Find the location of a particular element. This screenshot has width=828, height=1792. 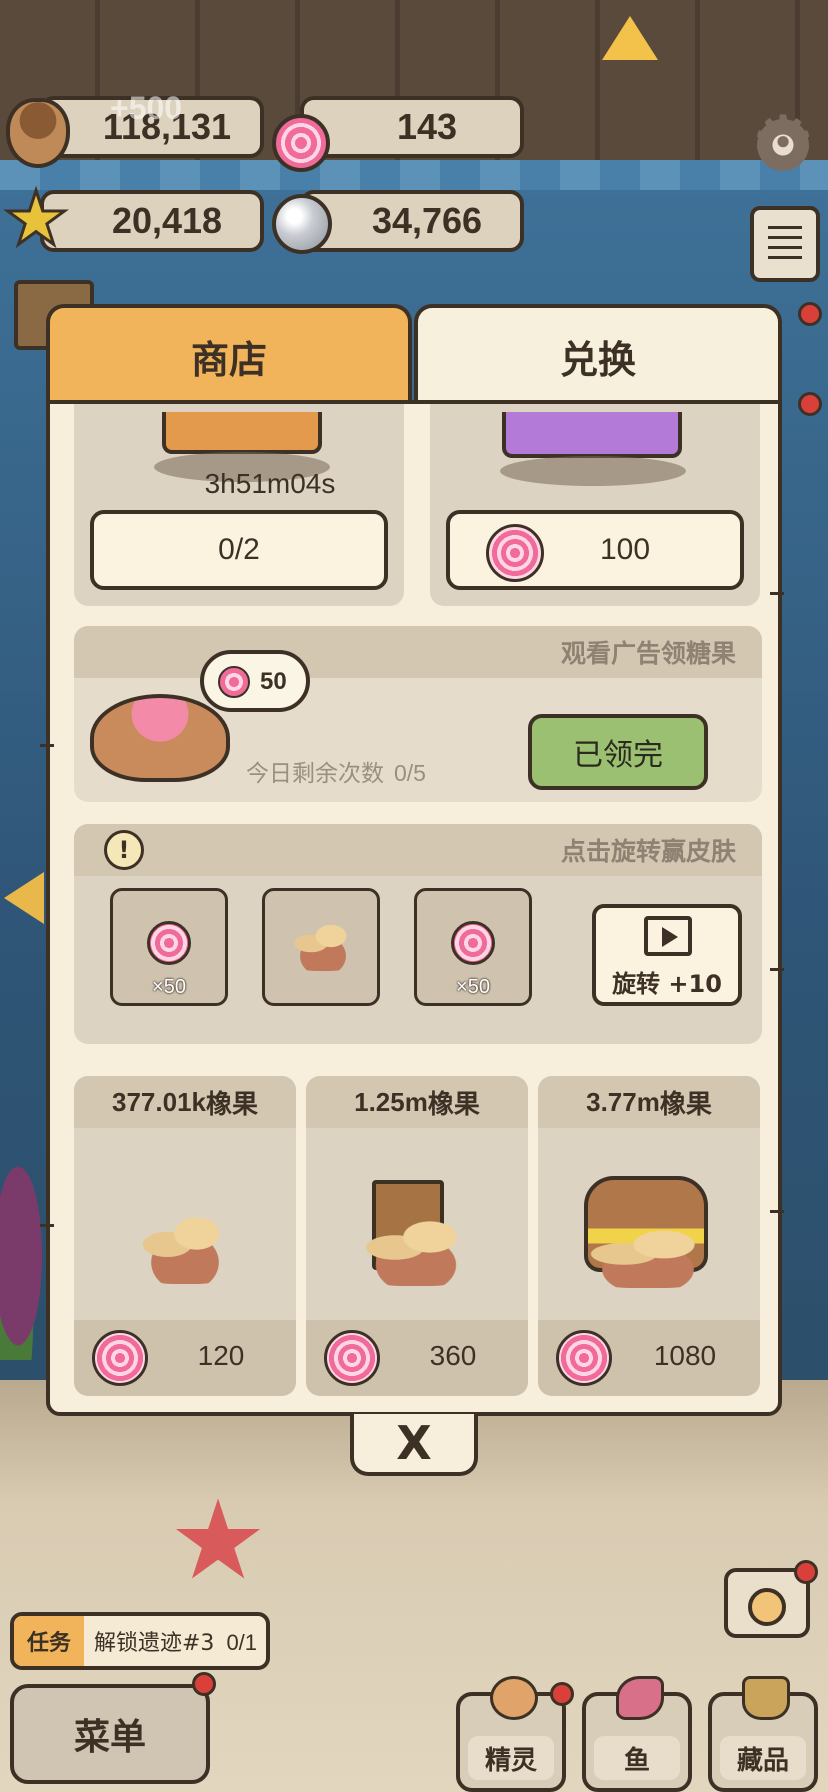

tab-exchange-label: 兑换 is located at coordinates (597, 359).